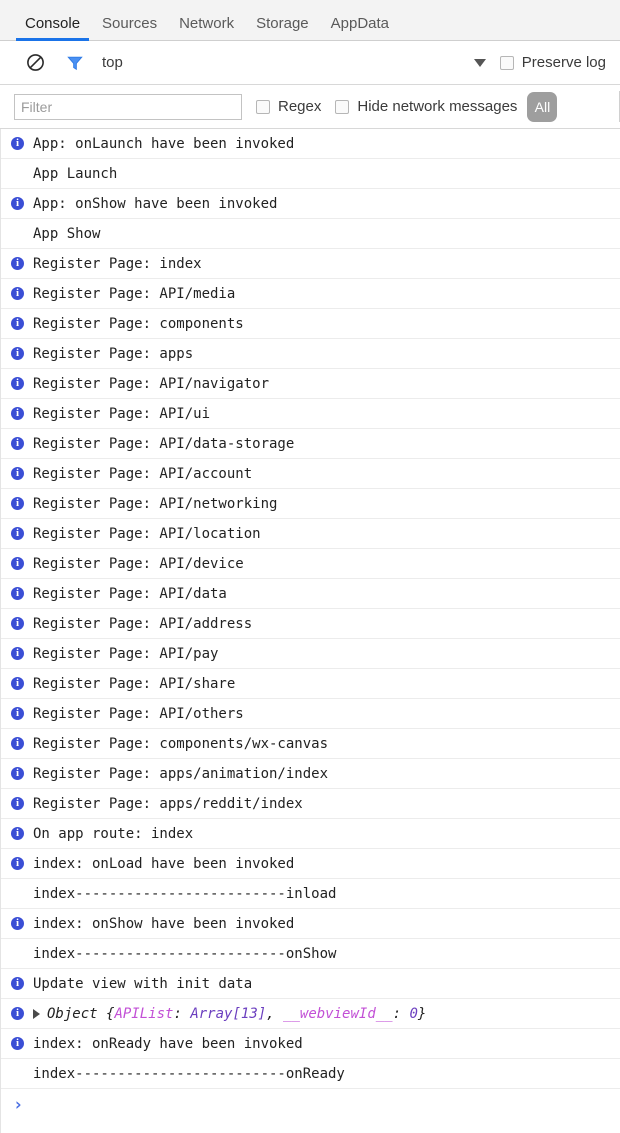 This screenshot has height=1133, width=620. Describe the element at coordinates (310, 834) in the screenshot. I see `console-message-row: i On app route: index` at that location.